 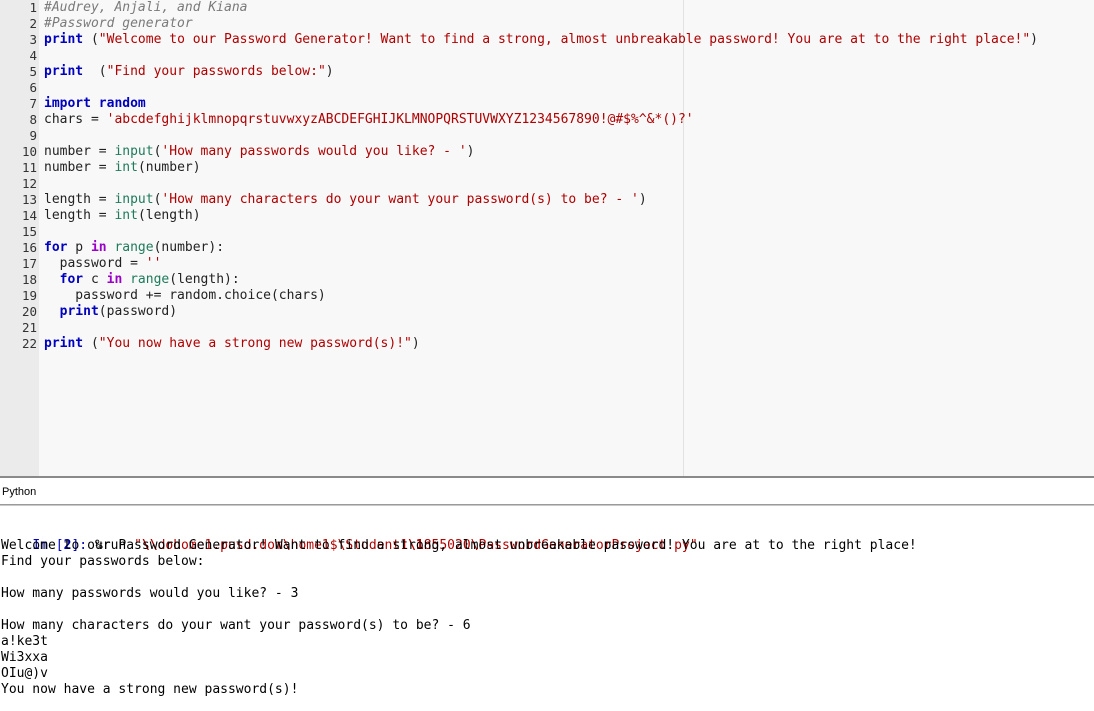 I want to click on code-text: for p in range(number):, so click(x=134, y=248).